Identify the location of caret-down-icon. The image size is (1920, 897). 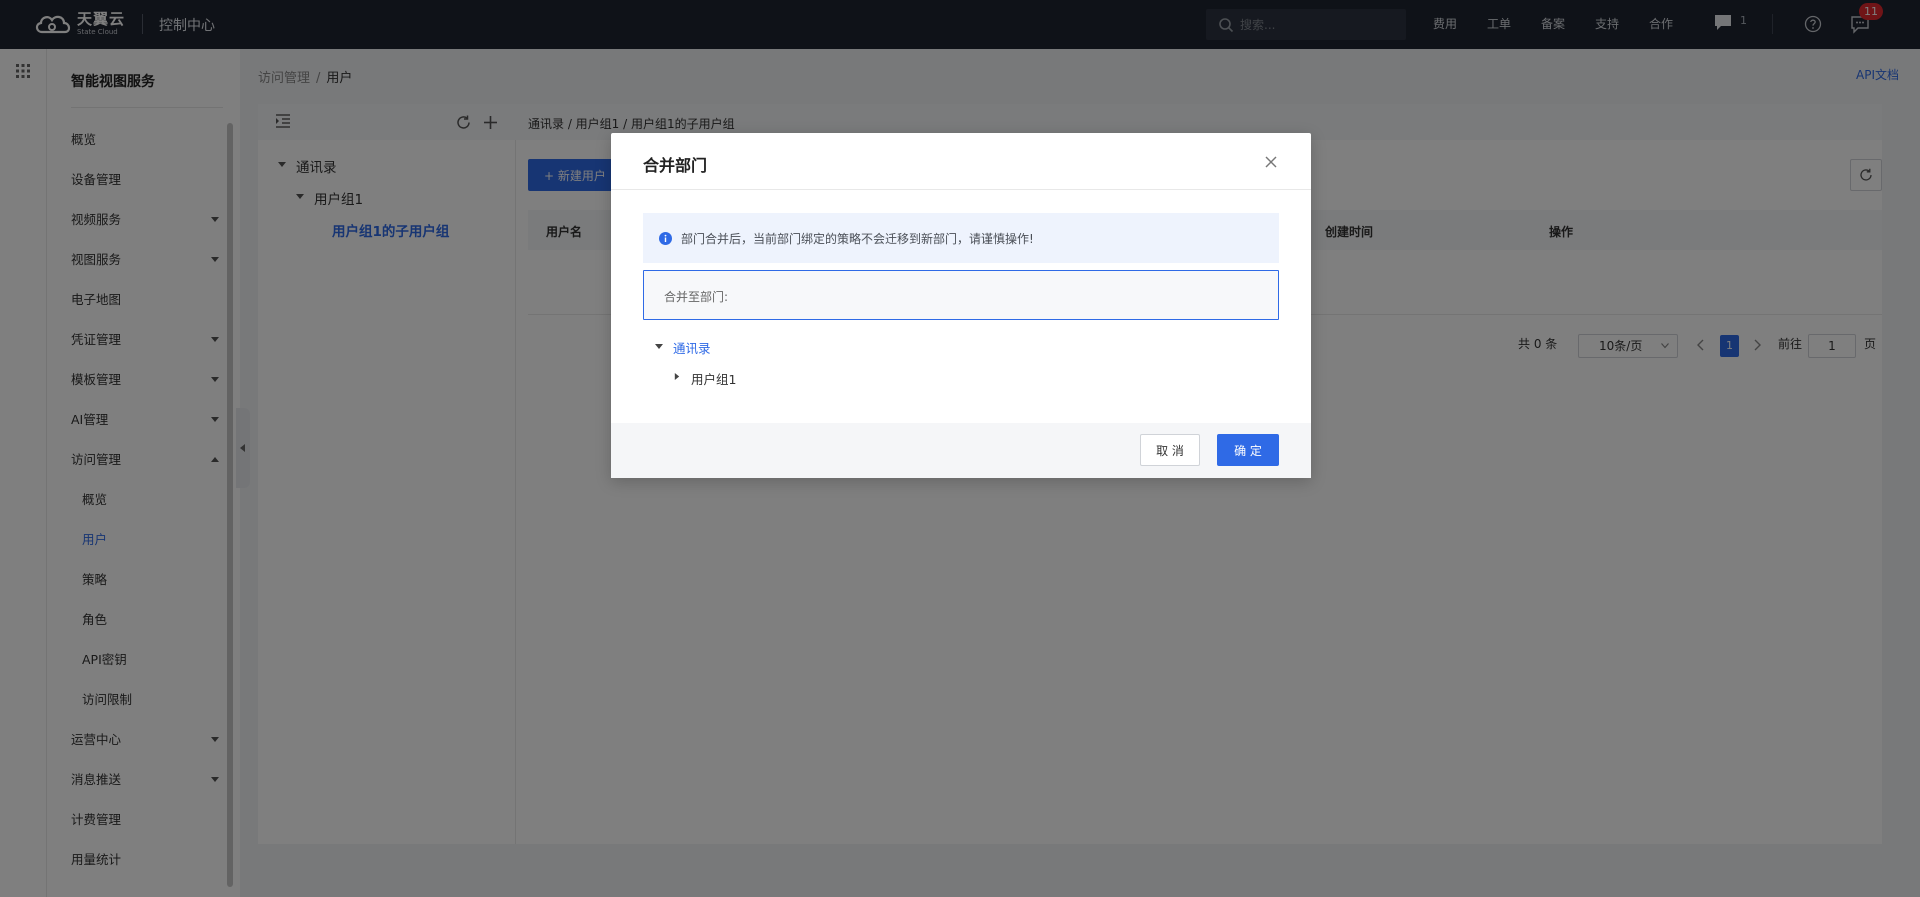
(659, 346).